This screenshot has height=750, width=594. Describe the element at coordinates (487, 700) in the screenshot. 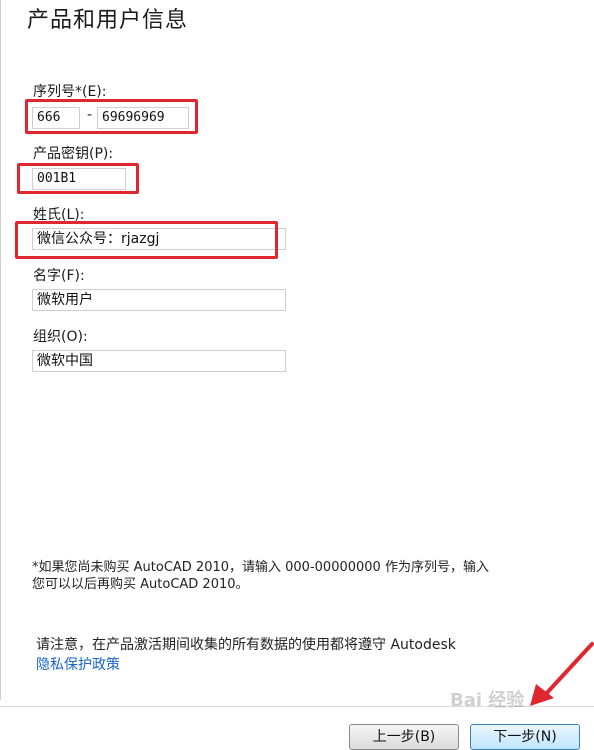

I see `baidu-watermark: Bai 经验` at that location.